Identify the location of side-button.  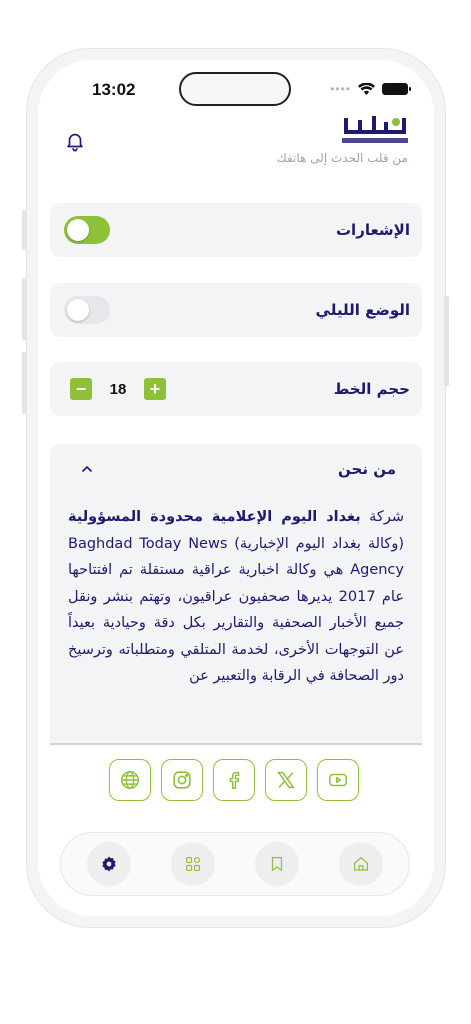
(24, 230).